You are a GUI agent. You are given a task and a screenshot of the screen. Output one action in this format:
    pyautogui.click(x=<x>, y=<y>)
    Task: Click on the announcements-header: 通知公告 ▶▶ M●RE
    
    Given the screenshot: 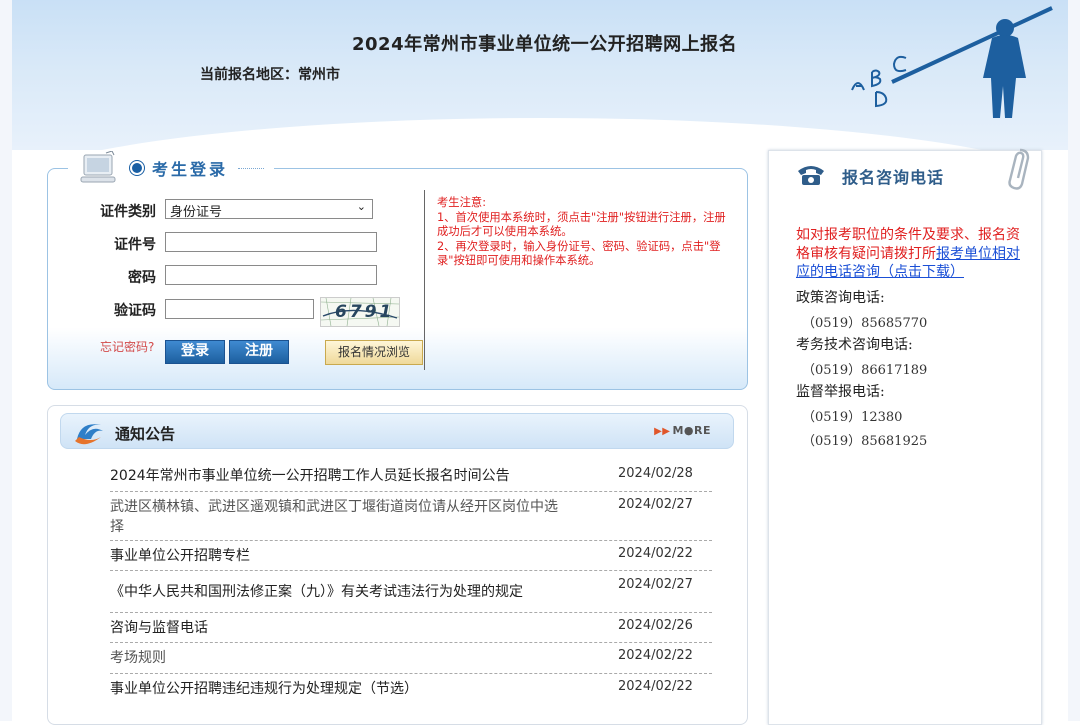 What is the action you would take?
    pyautogui.click(x=397, y=431)
    